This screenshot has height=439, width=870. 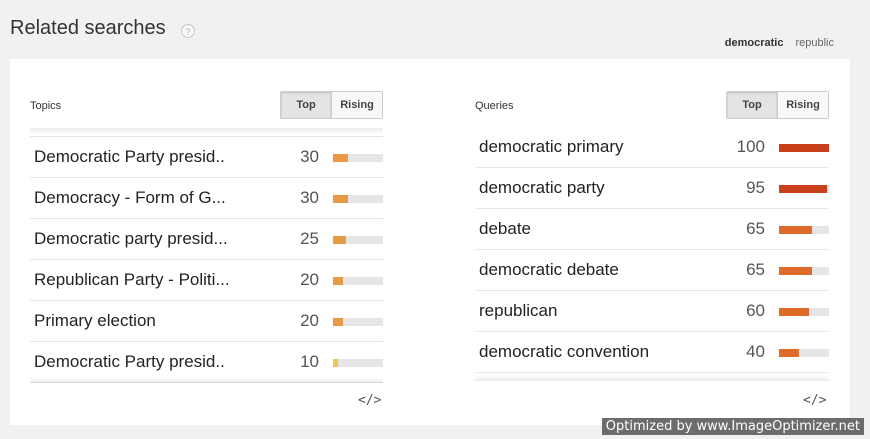 I want to click on queries-title: Queries, so click(x=494, y=106).